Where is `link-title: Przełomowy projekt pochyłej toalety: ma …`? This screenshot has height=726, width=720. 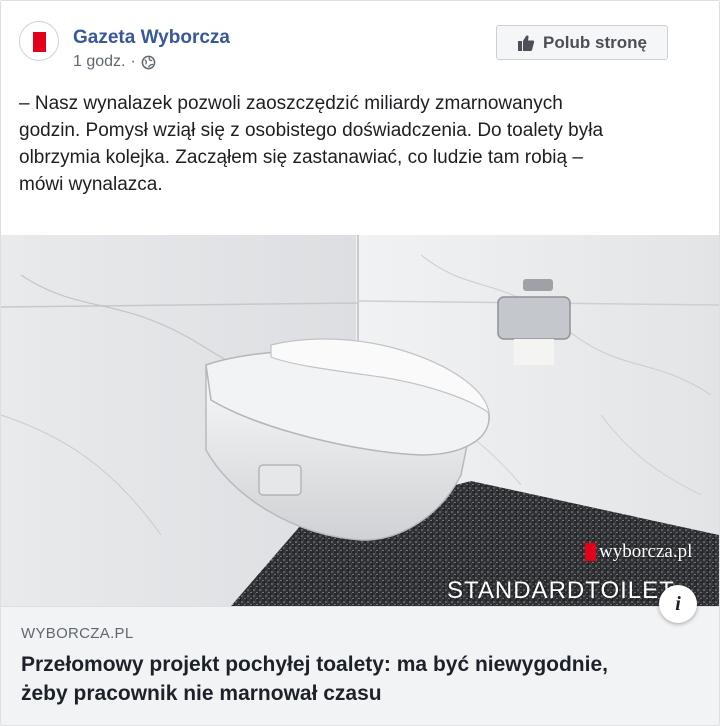
link-title: Przełomowy projekt pochyłej toalety: ma … is located at coordinates (361, 679).